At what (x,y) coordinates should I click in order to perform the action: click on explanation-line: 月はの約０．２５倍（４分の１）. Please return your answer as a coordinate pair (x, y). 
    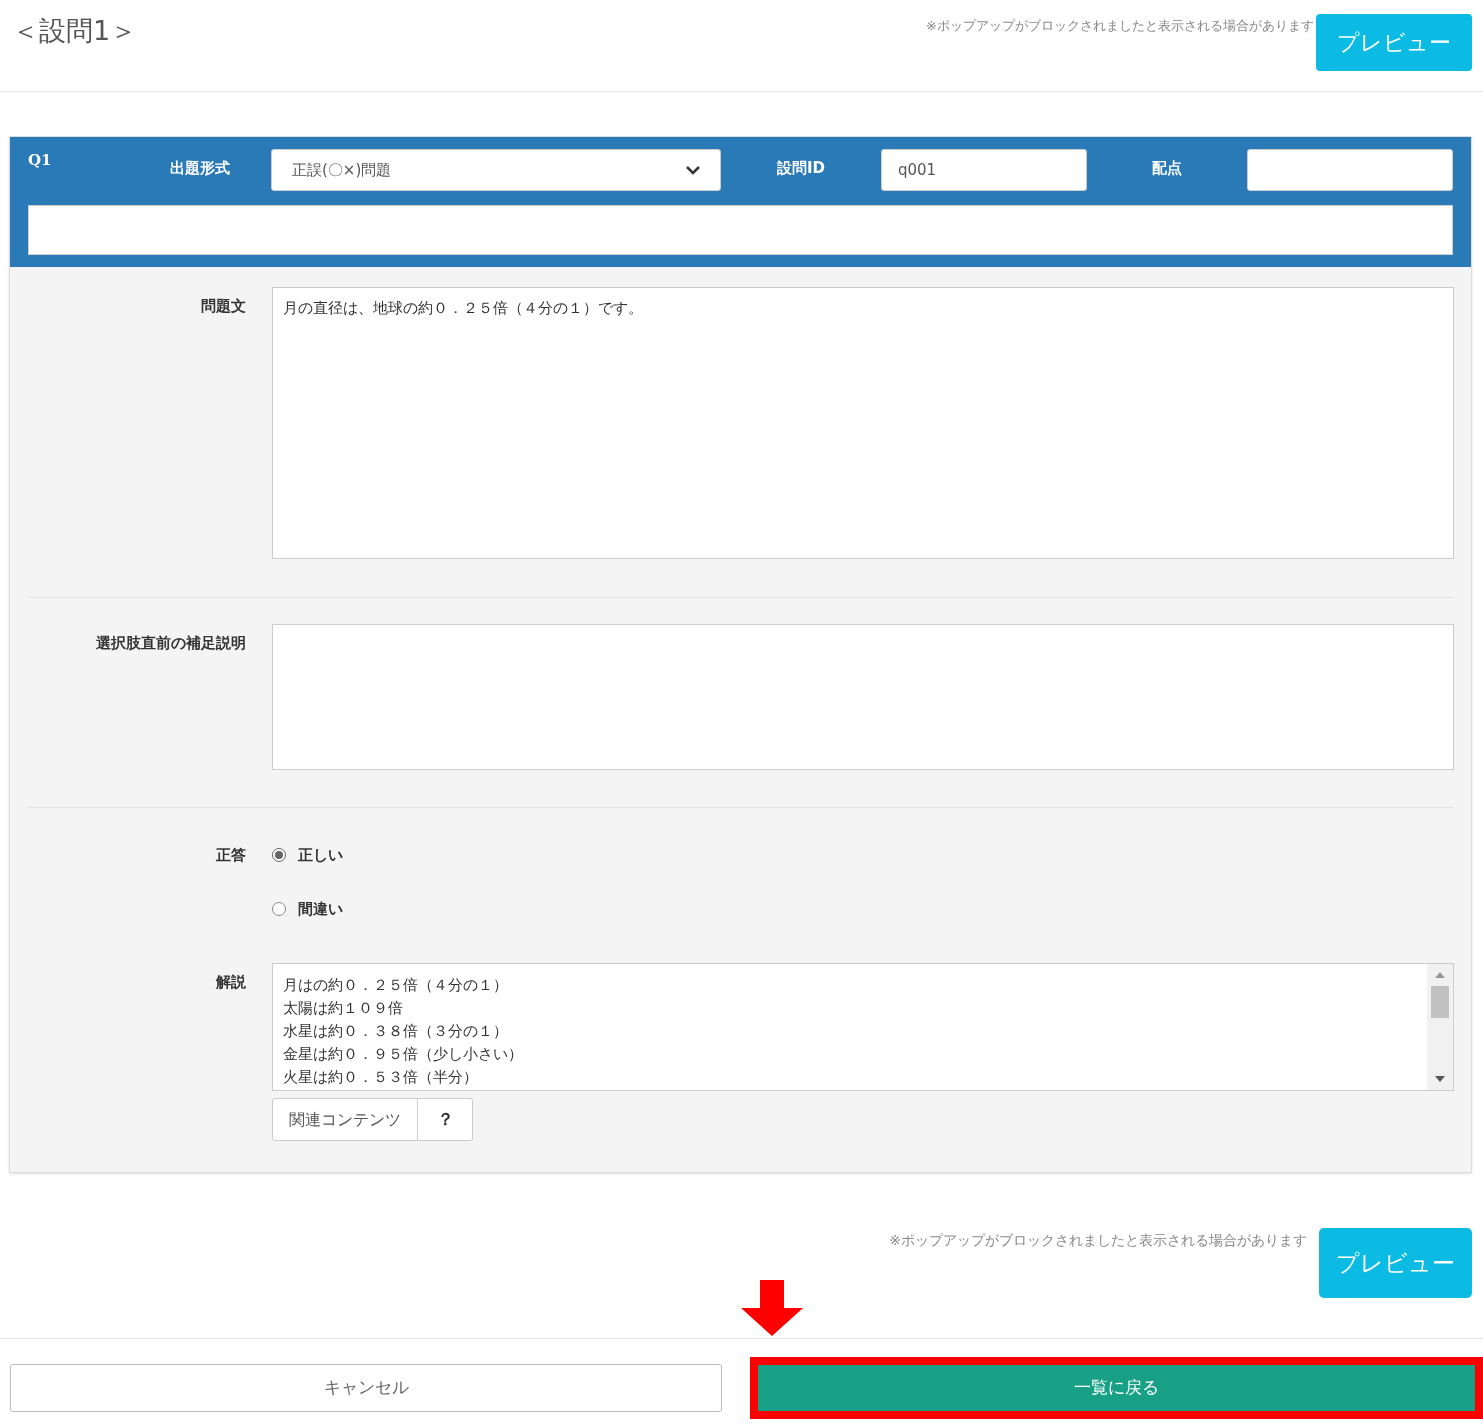
    Looking at the image, I should click on (396, 985).